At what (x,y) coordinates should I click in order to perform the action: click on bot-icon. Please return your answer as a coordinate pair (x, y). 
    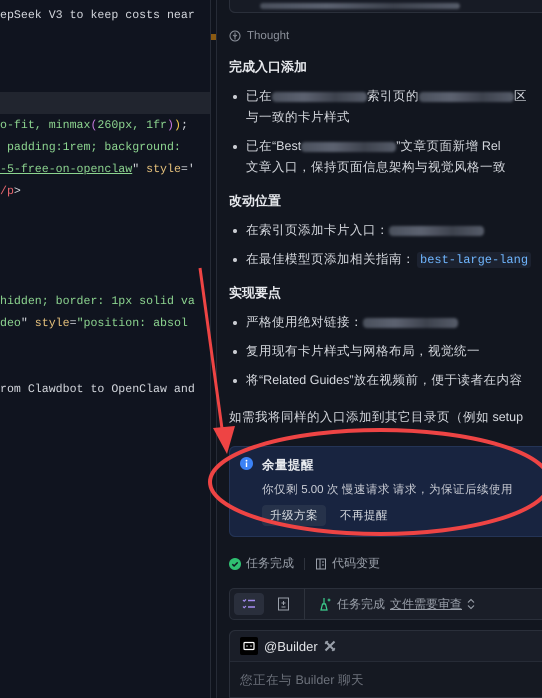
    Looking at the image, I should click on (249, 646).